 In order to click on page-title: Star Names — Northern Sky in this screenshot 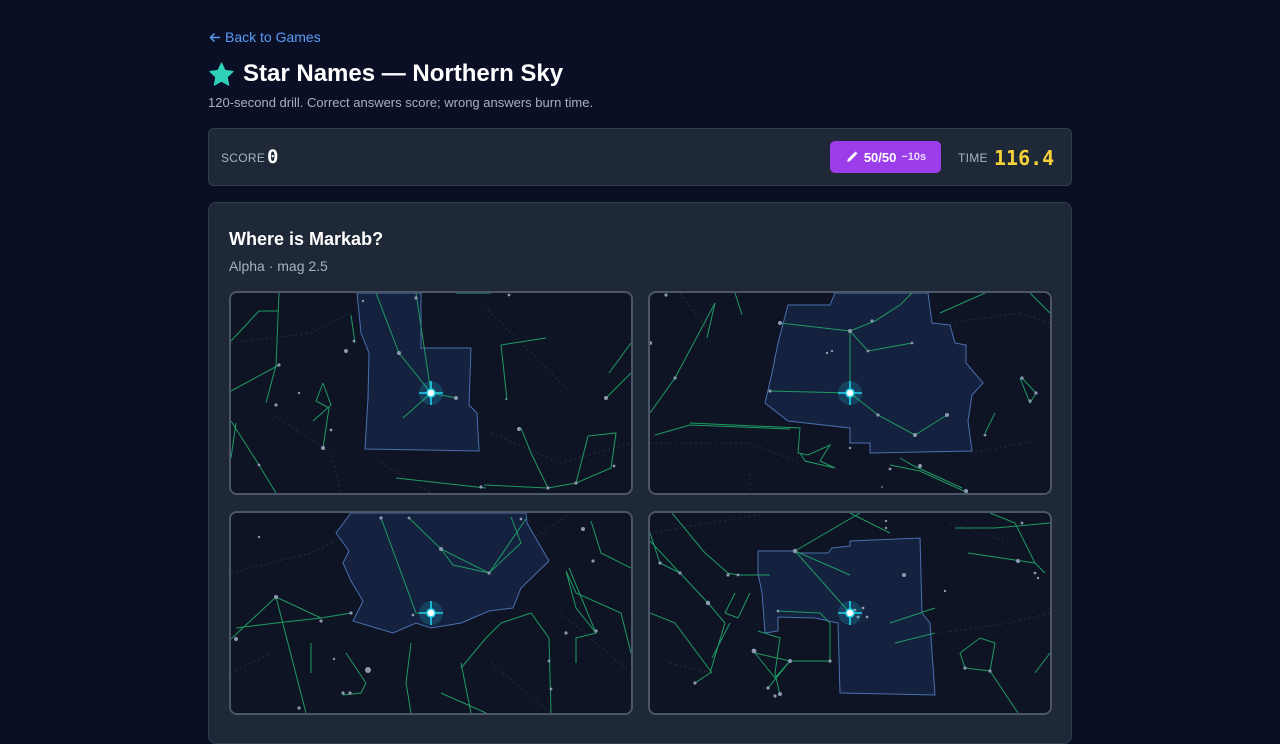, I will do `click(385, 74)`.